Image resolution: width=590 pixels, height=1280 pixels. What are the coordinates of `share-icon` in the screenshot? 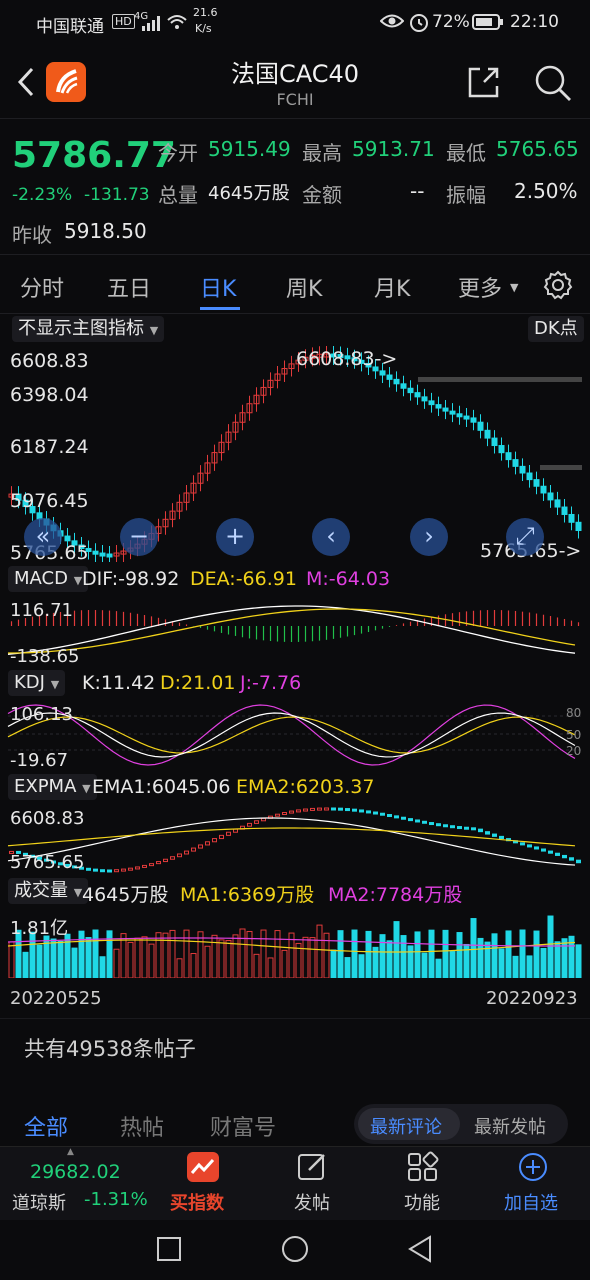 It's located at (484, 82).